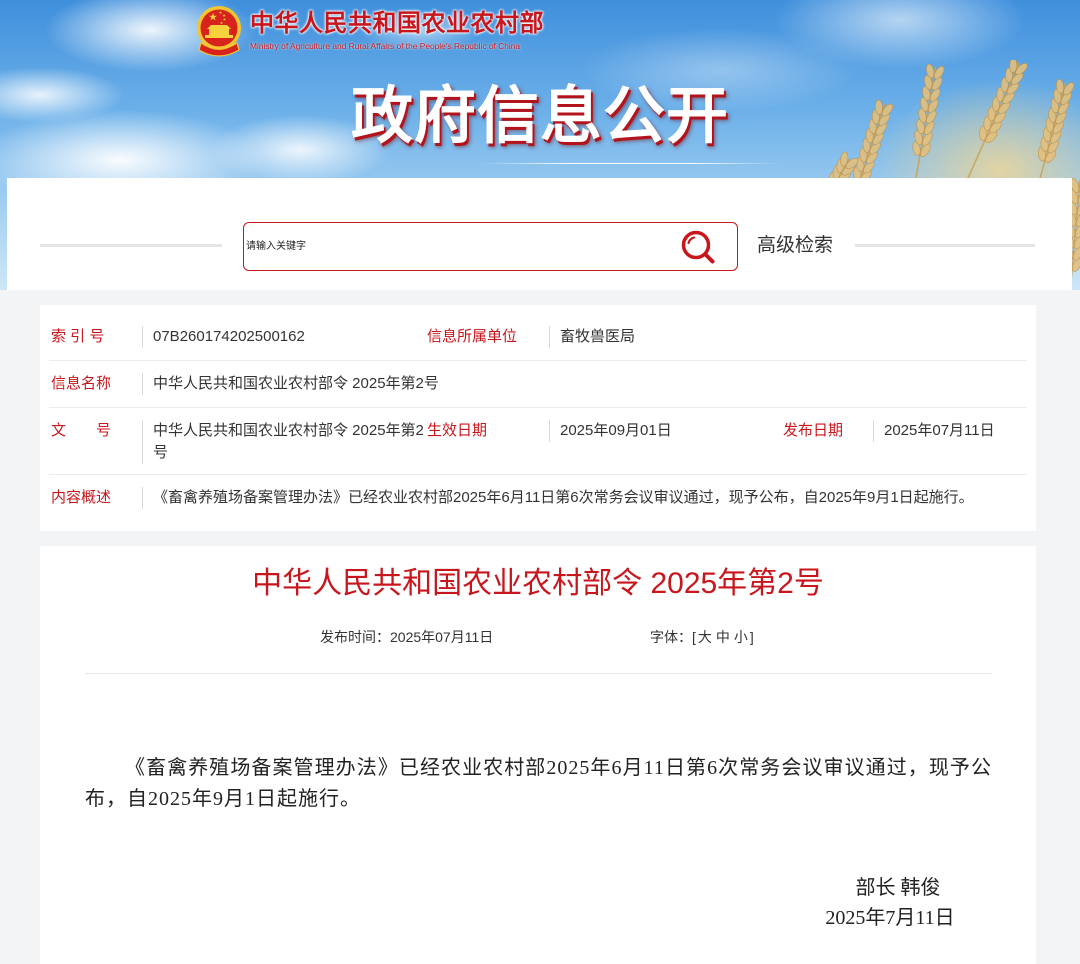 The width and height of the screenshot is (1080, 964). What do you see at coordinates (81, 430) in the screenshot?
I see `doc-number-label: 文 号` at bounding box center [81, 430].